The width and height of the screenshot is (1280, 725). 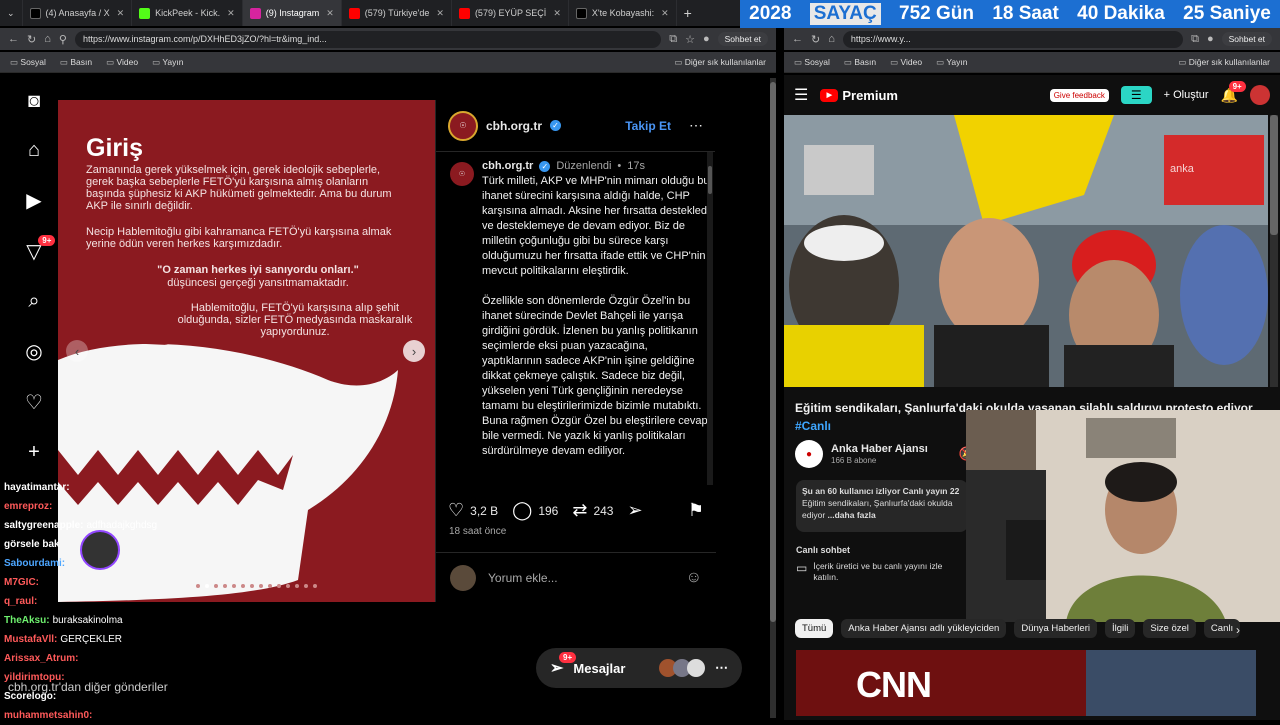 I want to click on carousel-next-button: ›, so click(x=414, y=351).